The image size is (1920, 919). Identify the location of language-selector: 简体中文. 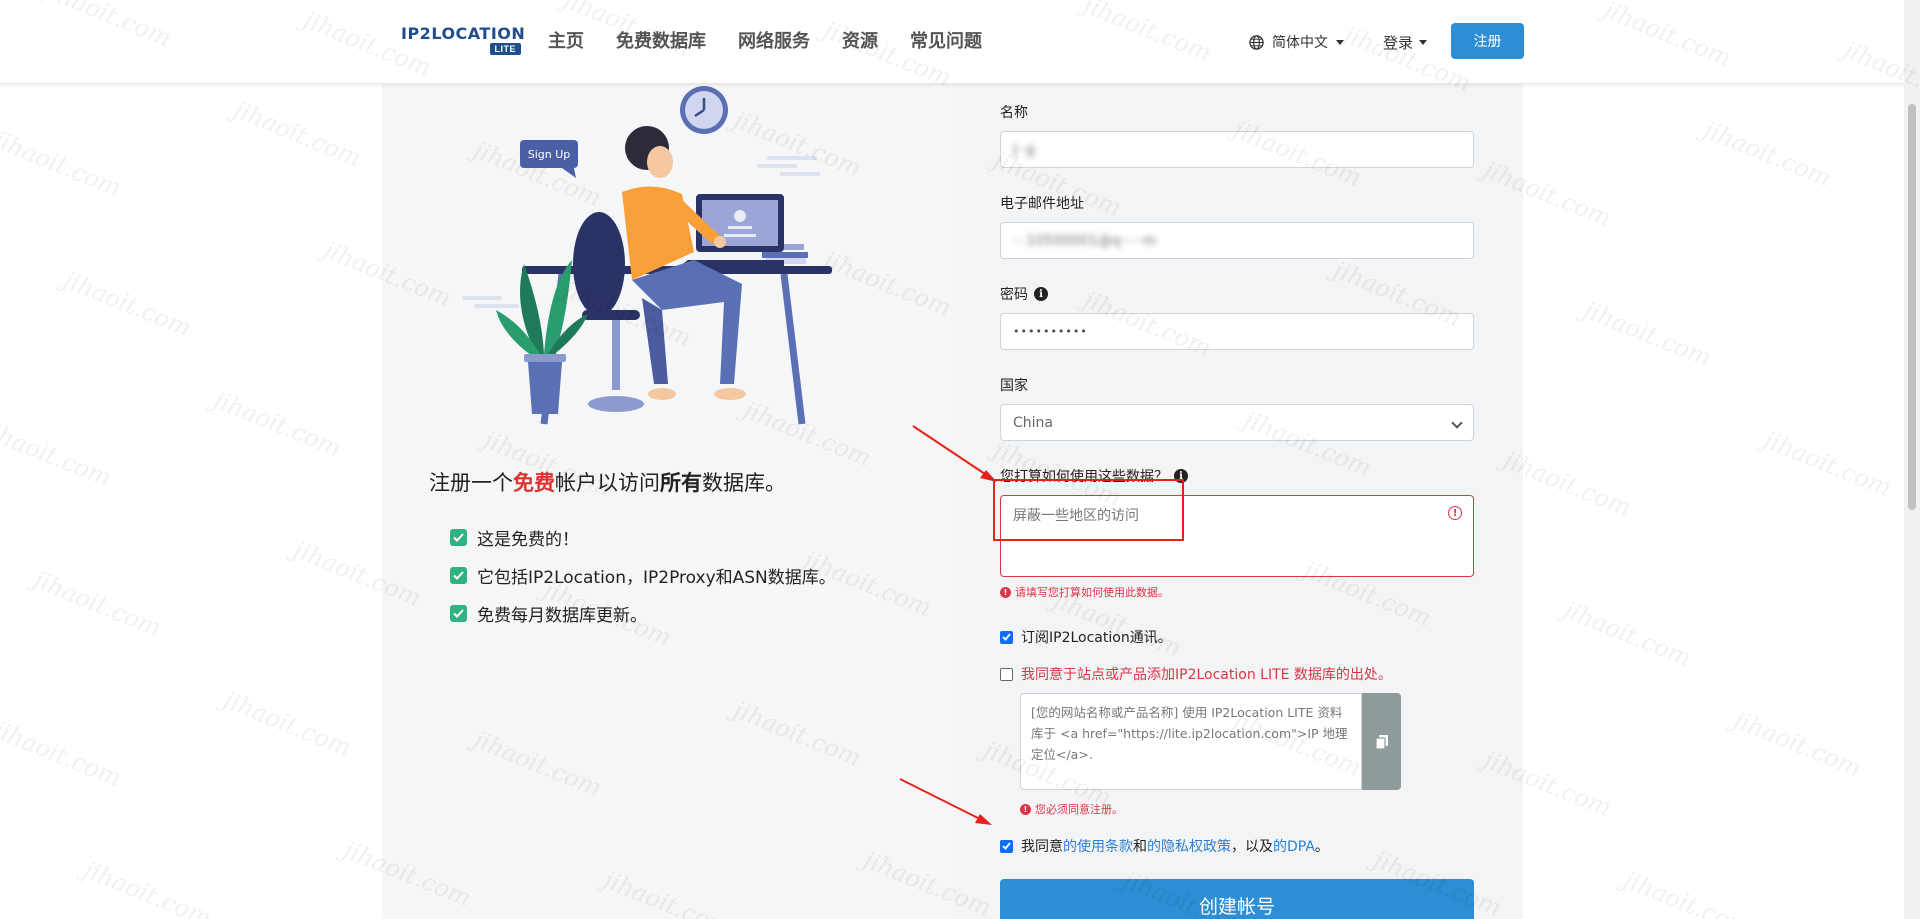
(1296, 42).